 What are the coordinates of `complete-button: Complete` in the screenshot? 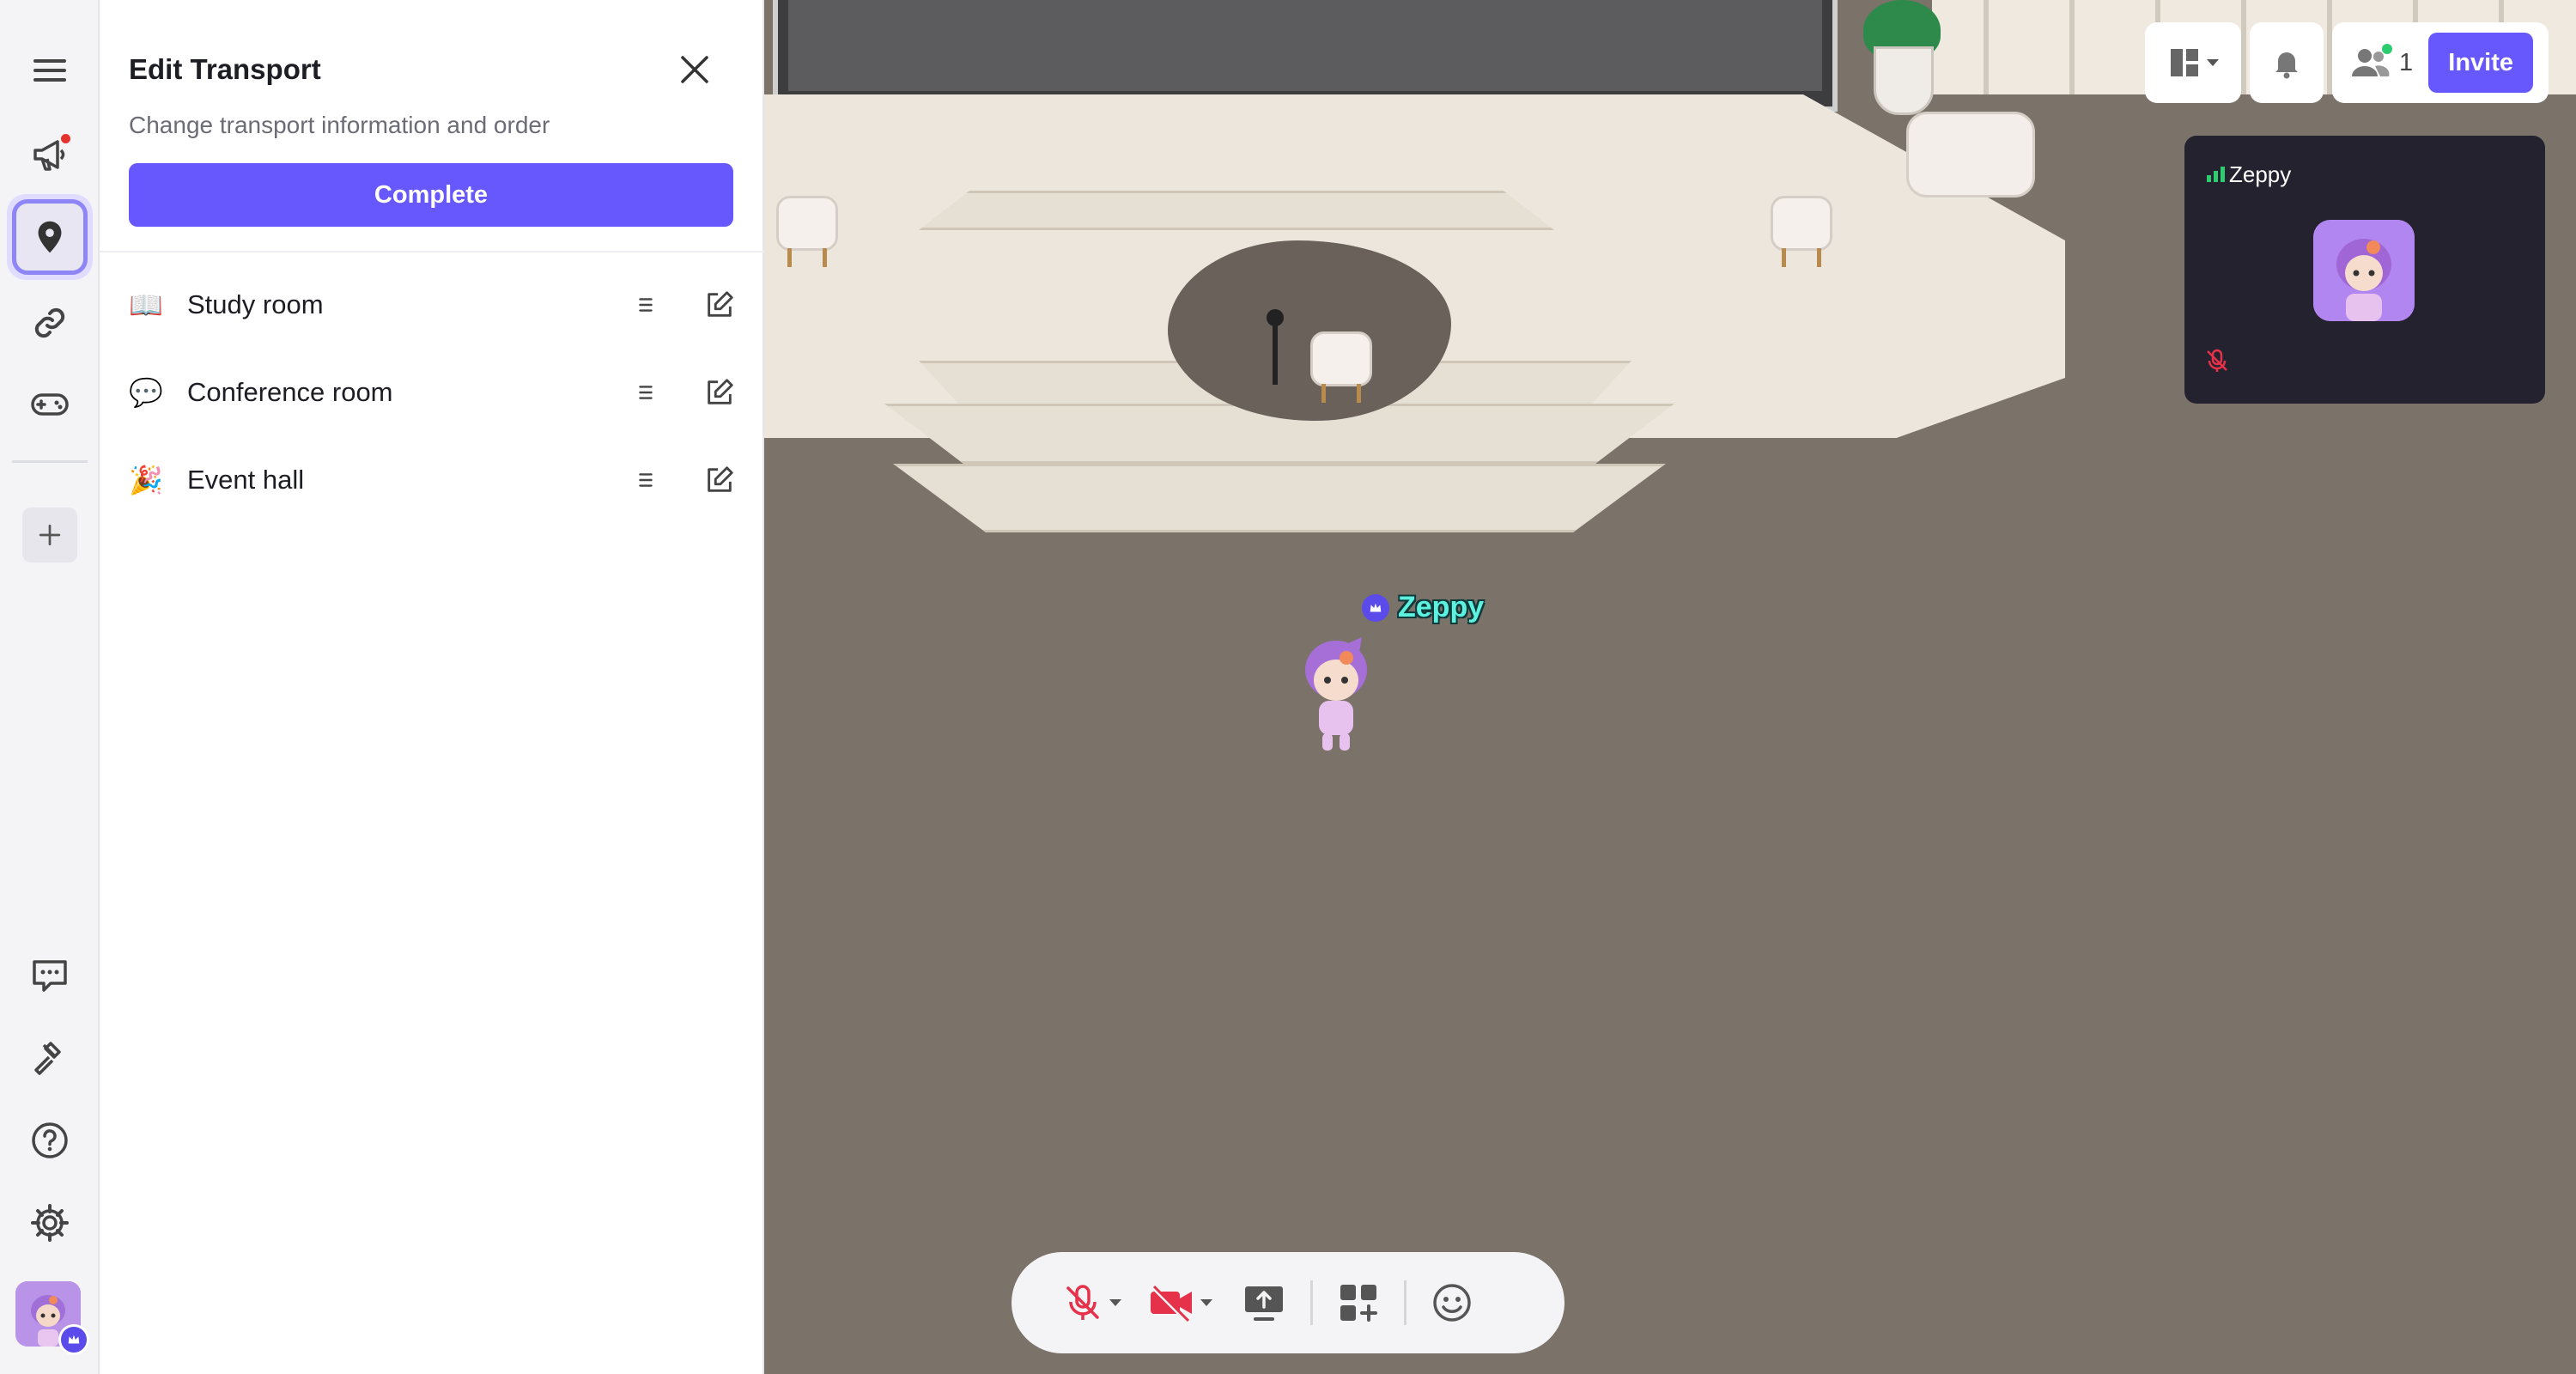 It's located at (431, 195).